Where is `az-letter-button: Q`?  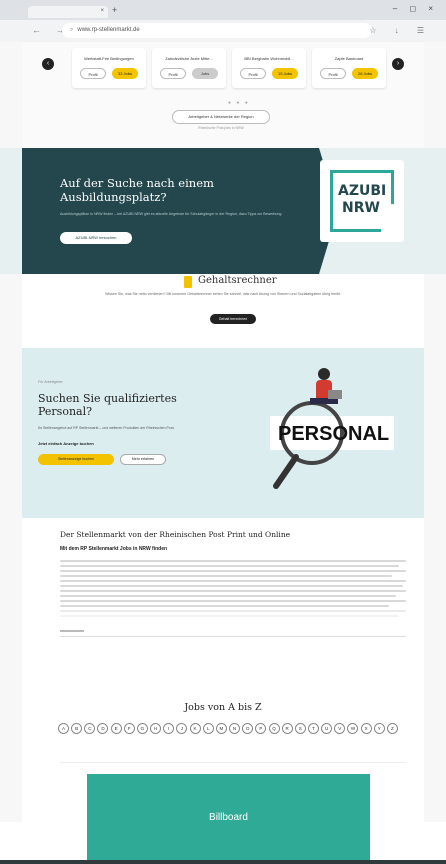
az-letter-button: Q is located at coordinates (274, 728).